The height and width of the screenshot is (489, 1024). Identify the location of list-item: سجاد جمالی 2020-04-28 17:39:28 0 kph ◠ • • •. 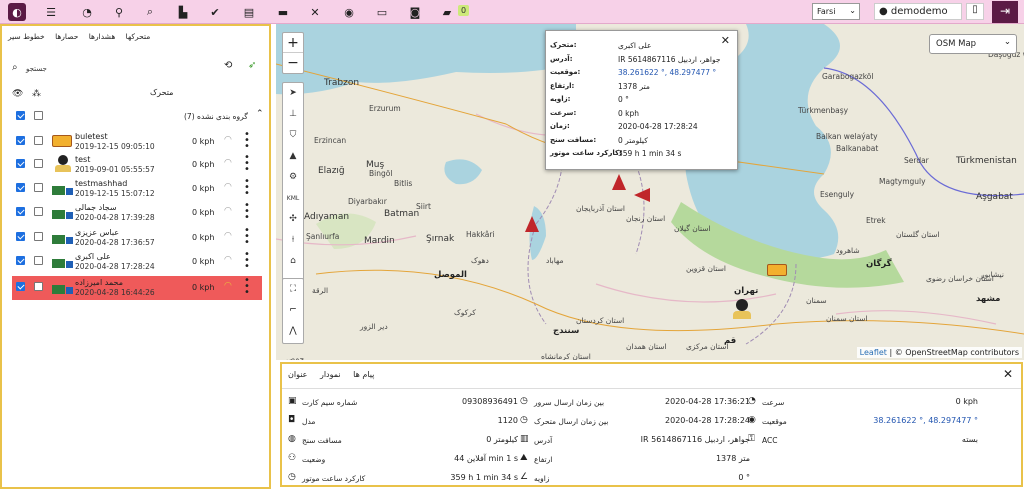
(137, 213).